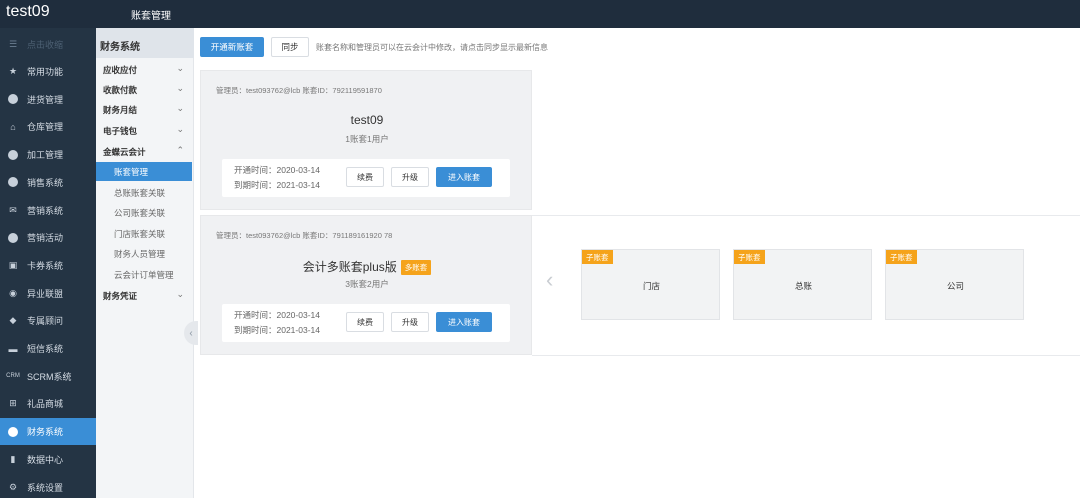 Image resolution: width=1080 pixels, height=498 pixels. I want to click on submenu-item-label: 电子钱包, so click(120, 130).